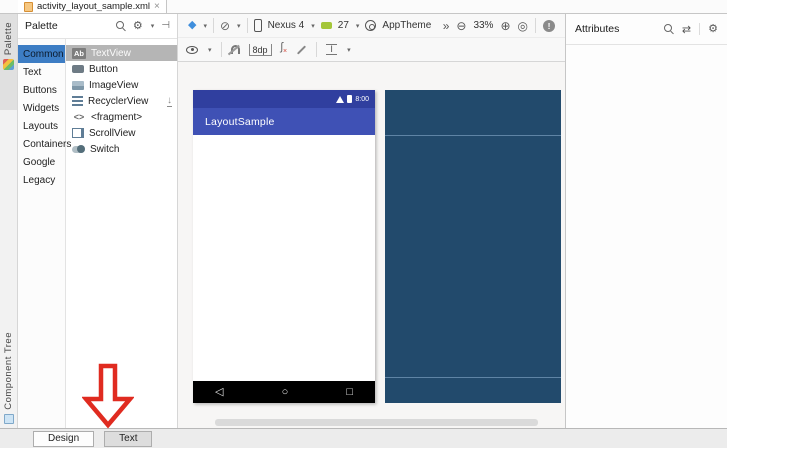 Image resolution: width=800 pixels, height=450 pixels. What do you see at coordinates (41, 26) in the screenshot?
I see `palette-title: Palette` at bounding box center [41, 26].